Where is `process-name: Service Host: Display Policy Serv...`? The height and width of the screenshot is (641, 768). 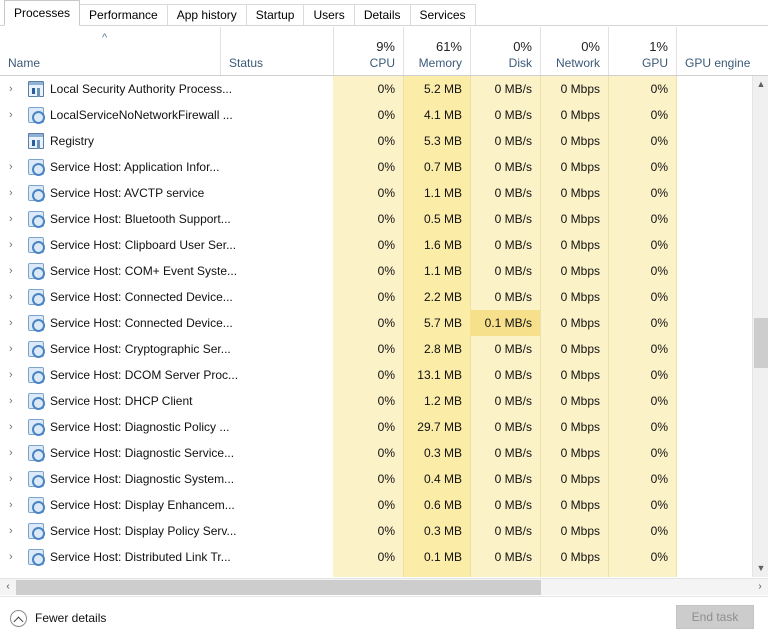
process-name: Service Host: Display Policy Serv... is located at coordinates (143, 531).